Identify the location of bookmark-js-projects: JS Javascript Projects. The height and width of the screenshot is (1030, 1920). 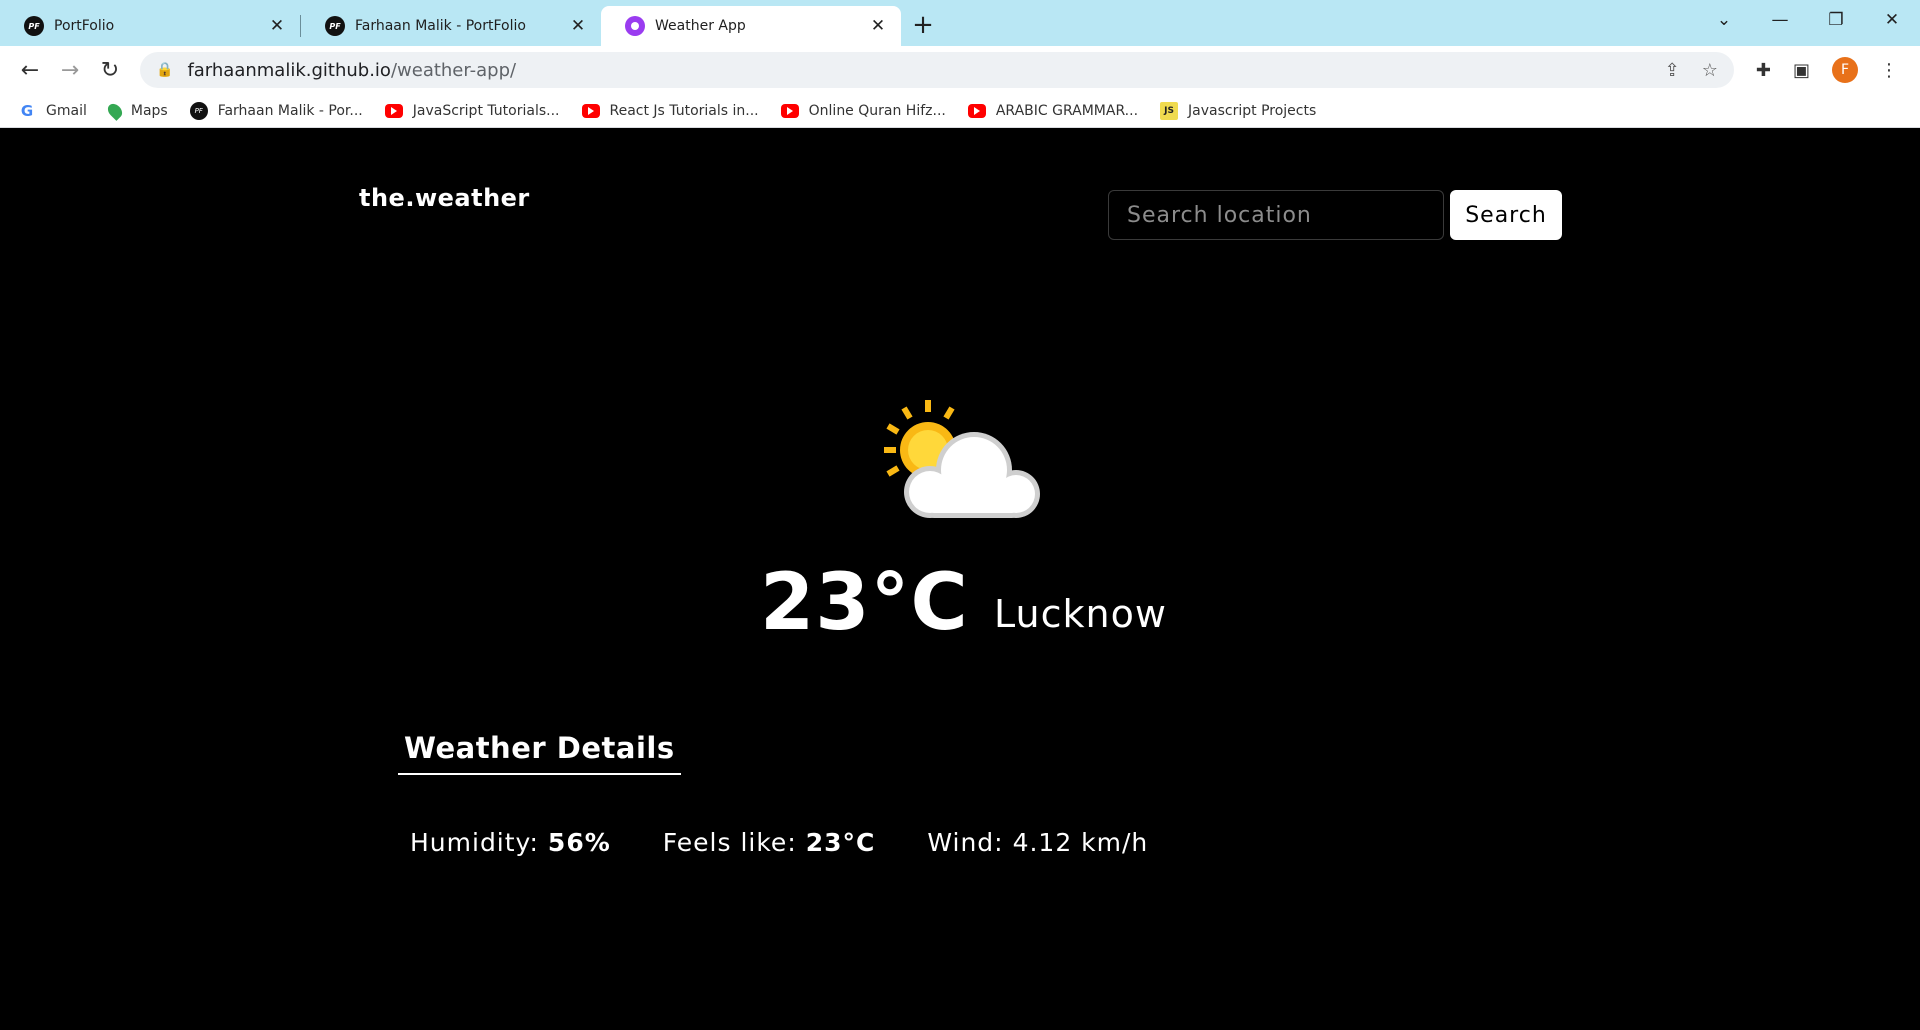
(1238, 110).